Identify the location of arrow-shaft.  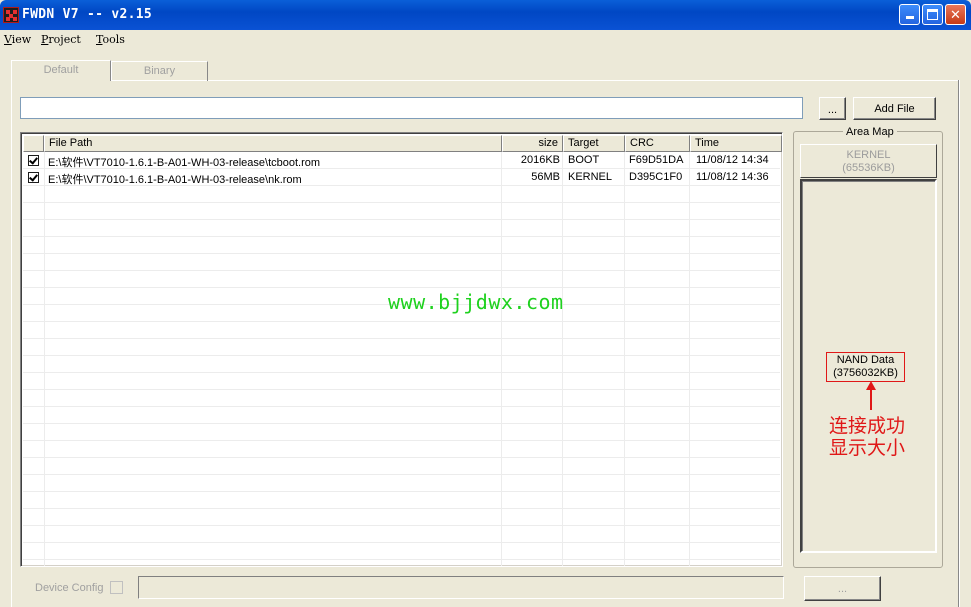
(871, 399).